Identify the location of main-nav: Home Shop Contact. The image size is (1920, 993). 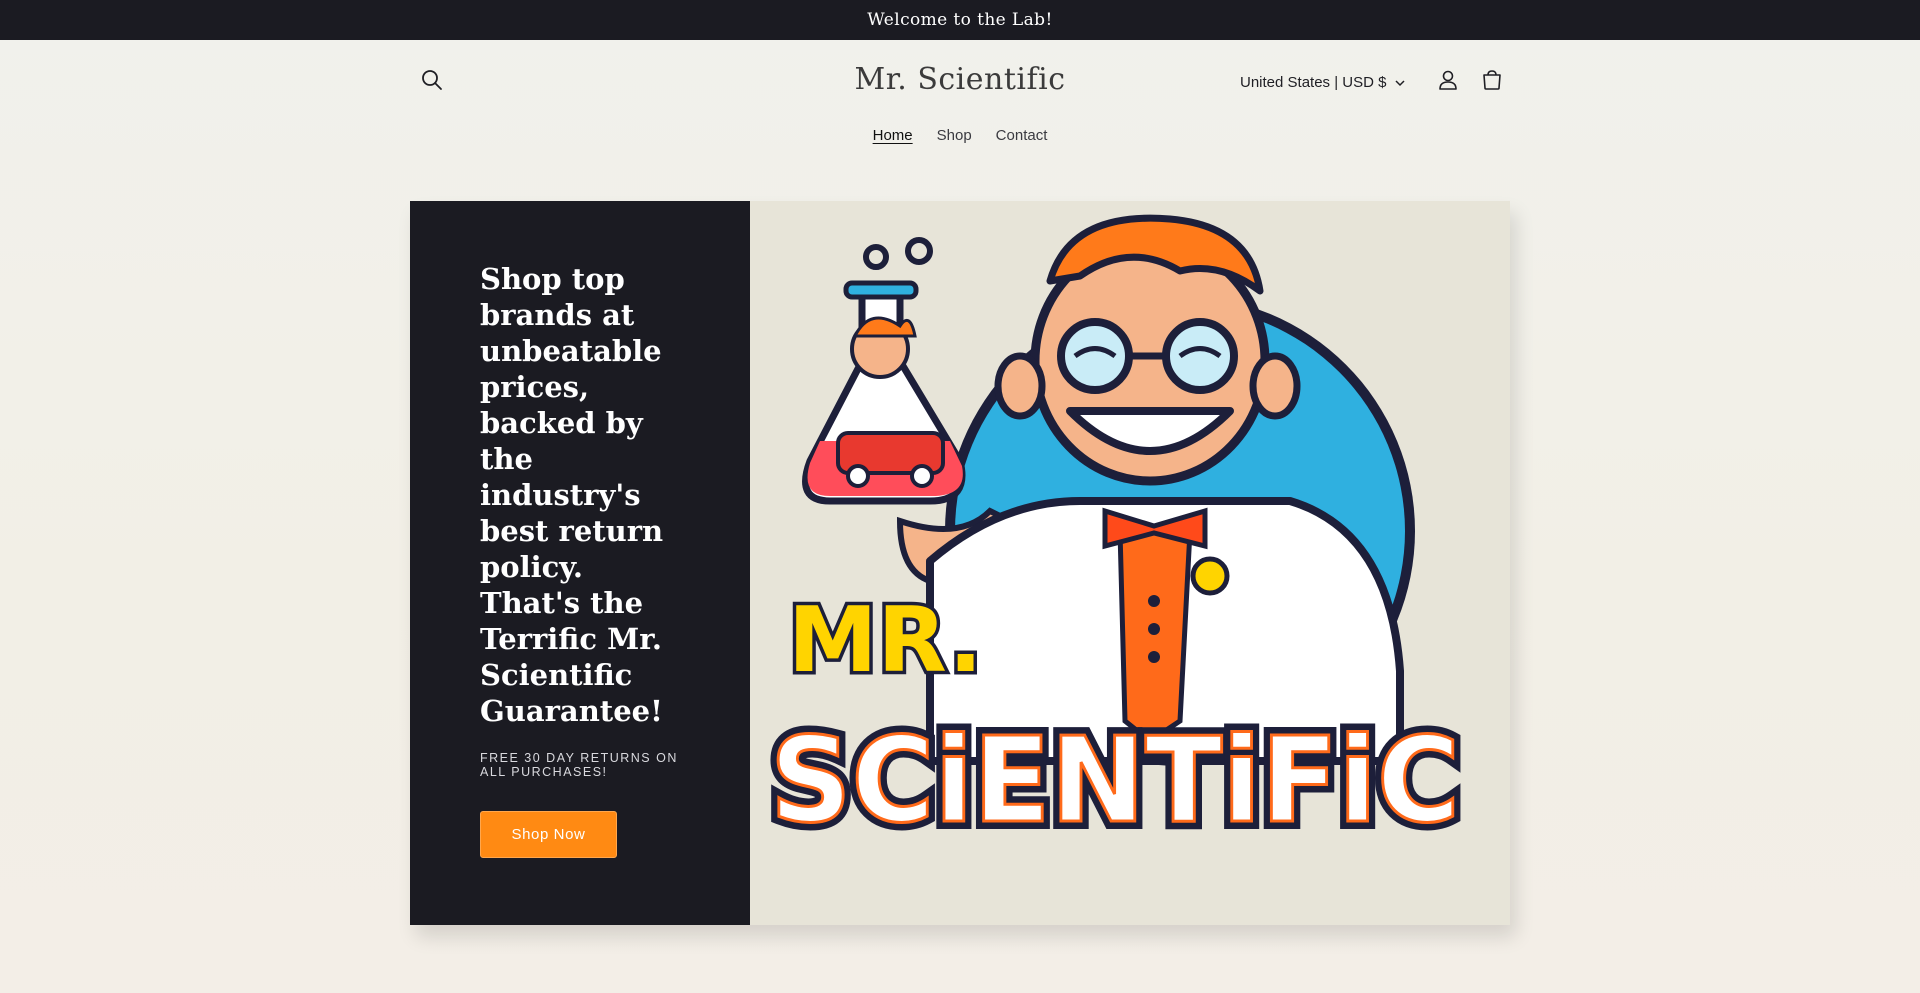
(960, 135).